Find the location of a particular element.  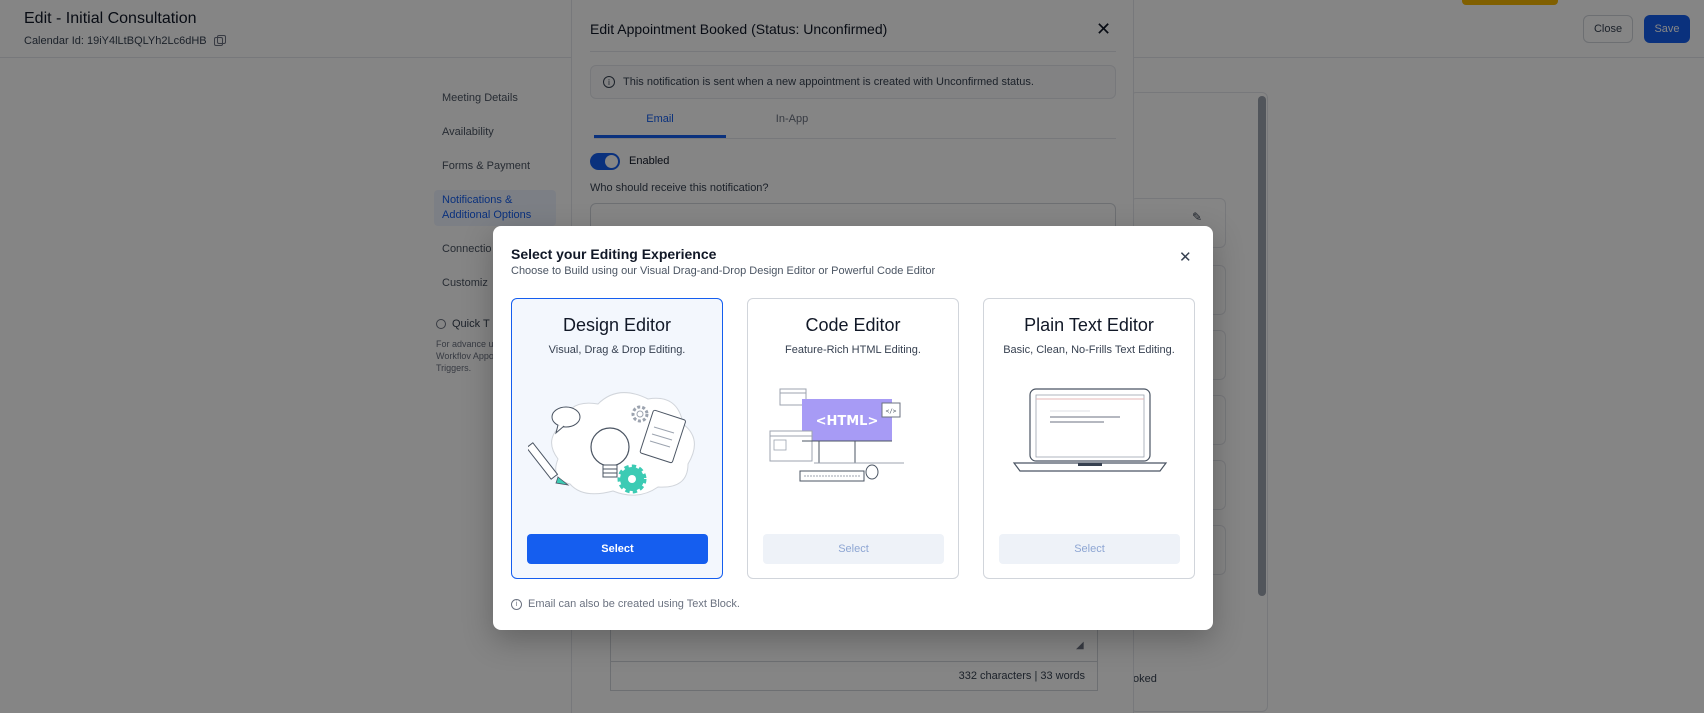

card-title: Design Editor is located at coordinates (617, 325).